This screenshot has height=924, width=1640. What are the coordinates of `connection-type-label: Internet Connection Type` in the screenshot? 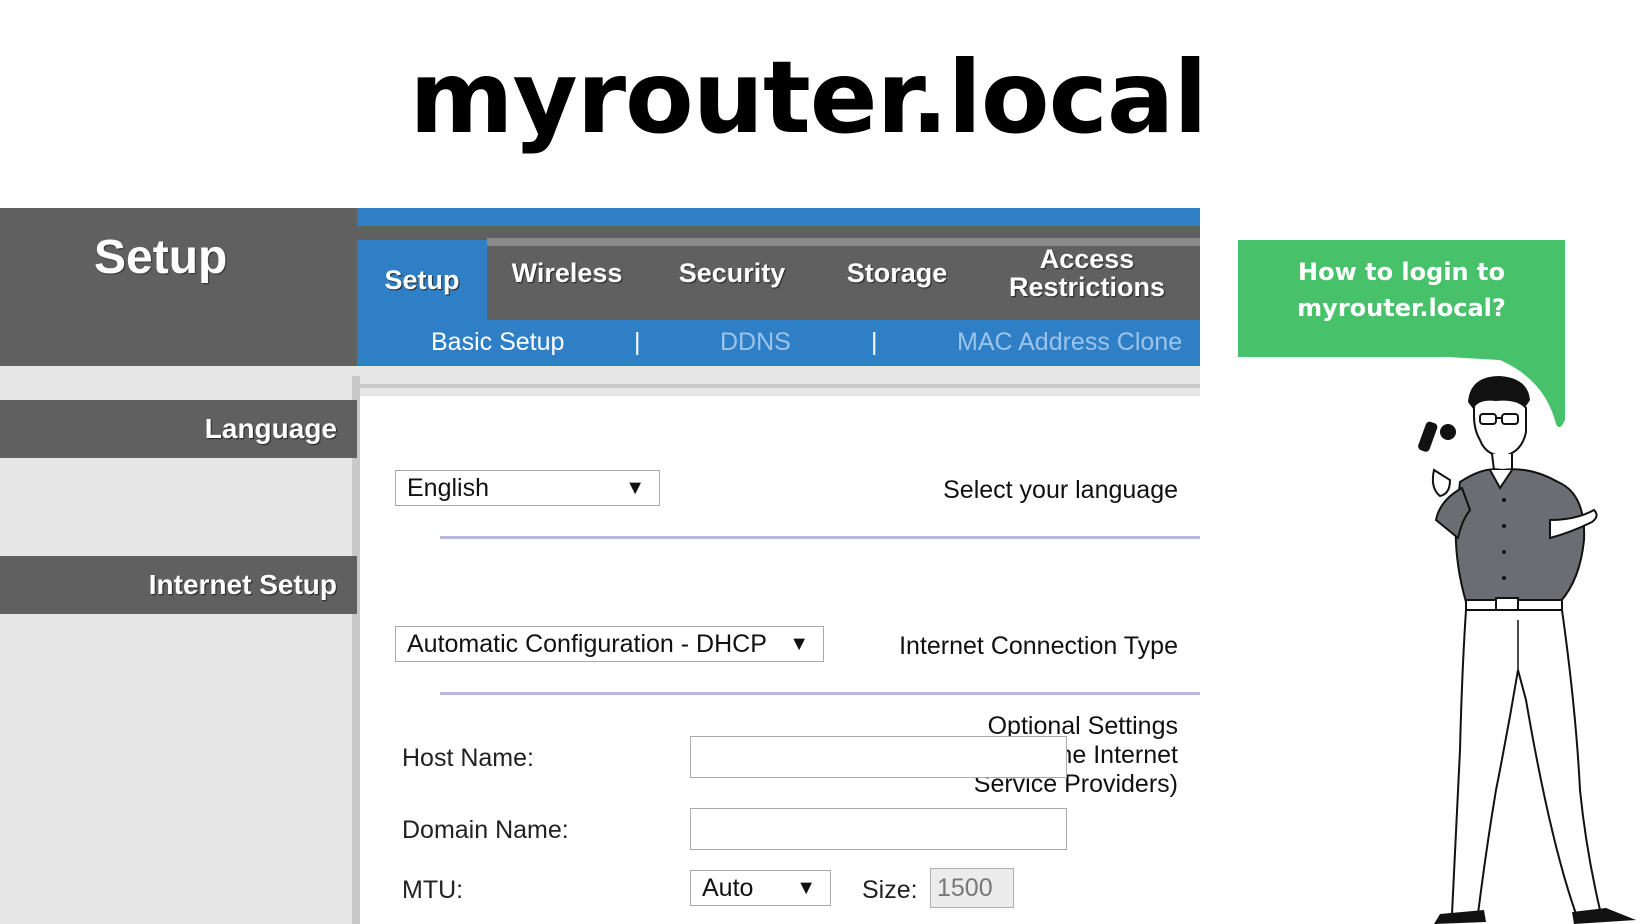 It's located at (1038, 646).